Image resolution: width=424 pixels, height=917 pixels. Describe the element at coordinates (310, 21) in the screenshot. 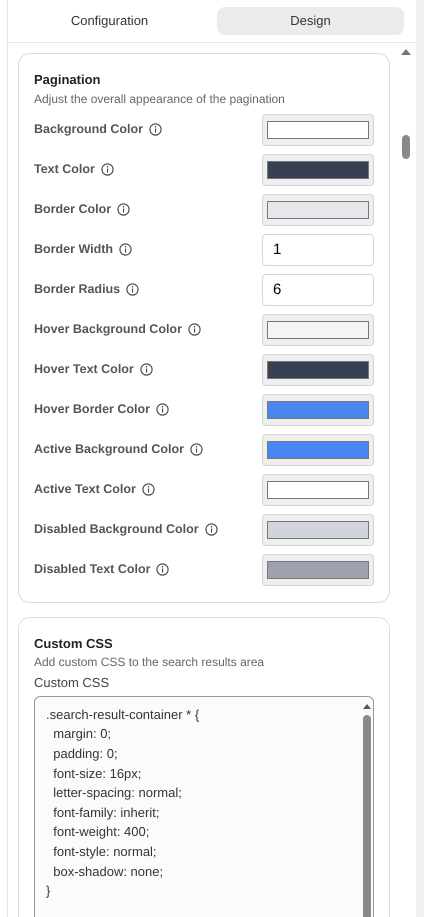

I see `tab: Design` at that location.